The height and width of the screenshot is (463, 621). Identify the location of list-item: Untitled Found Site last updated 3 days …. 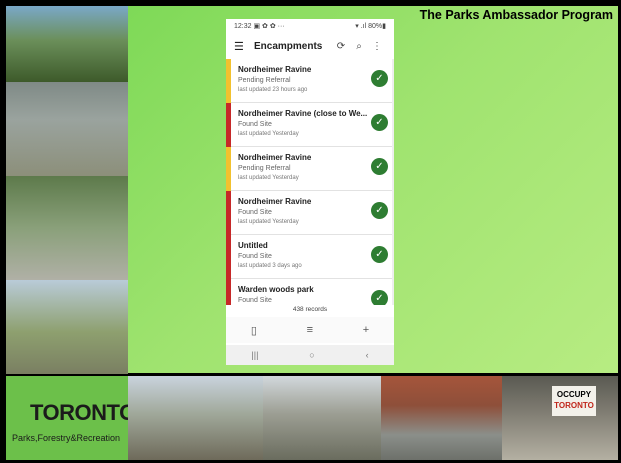
(310, 257).